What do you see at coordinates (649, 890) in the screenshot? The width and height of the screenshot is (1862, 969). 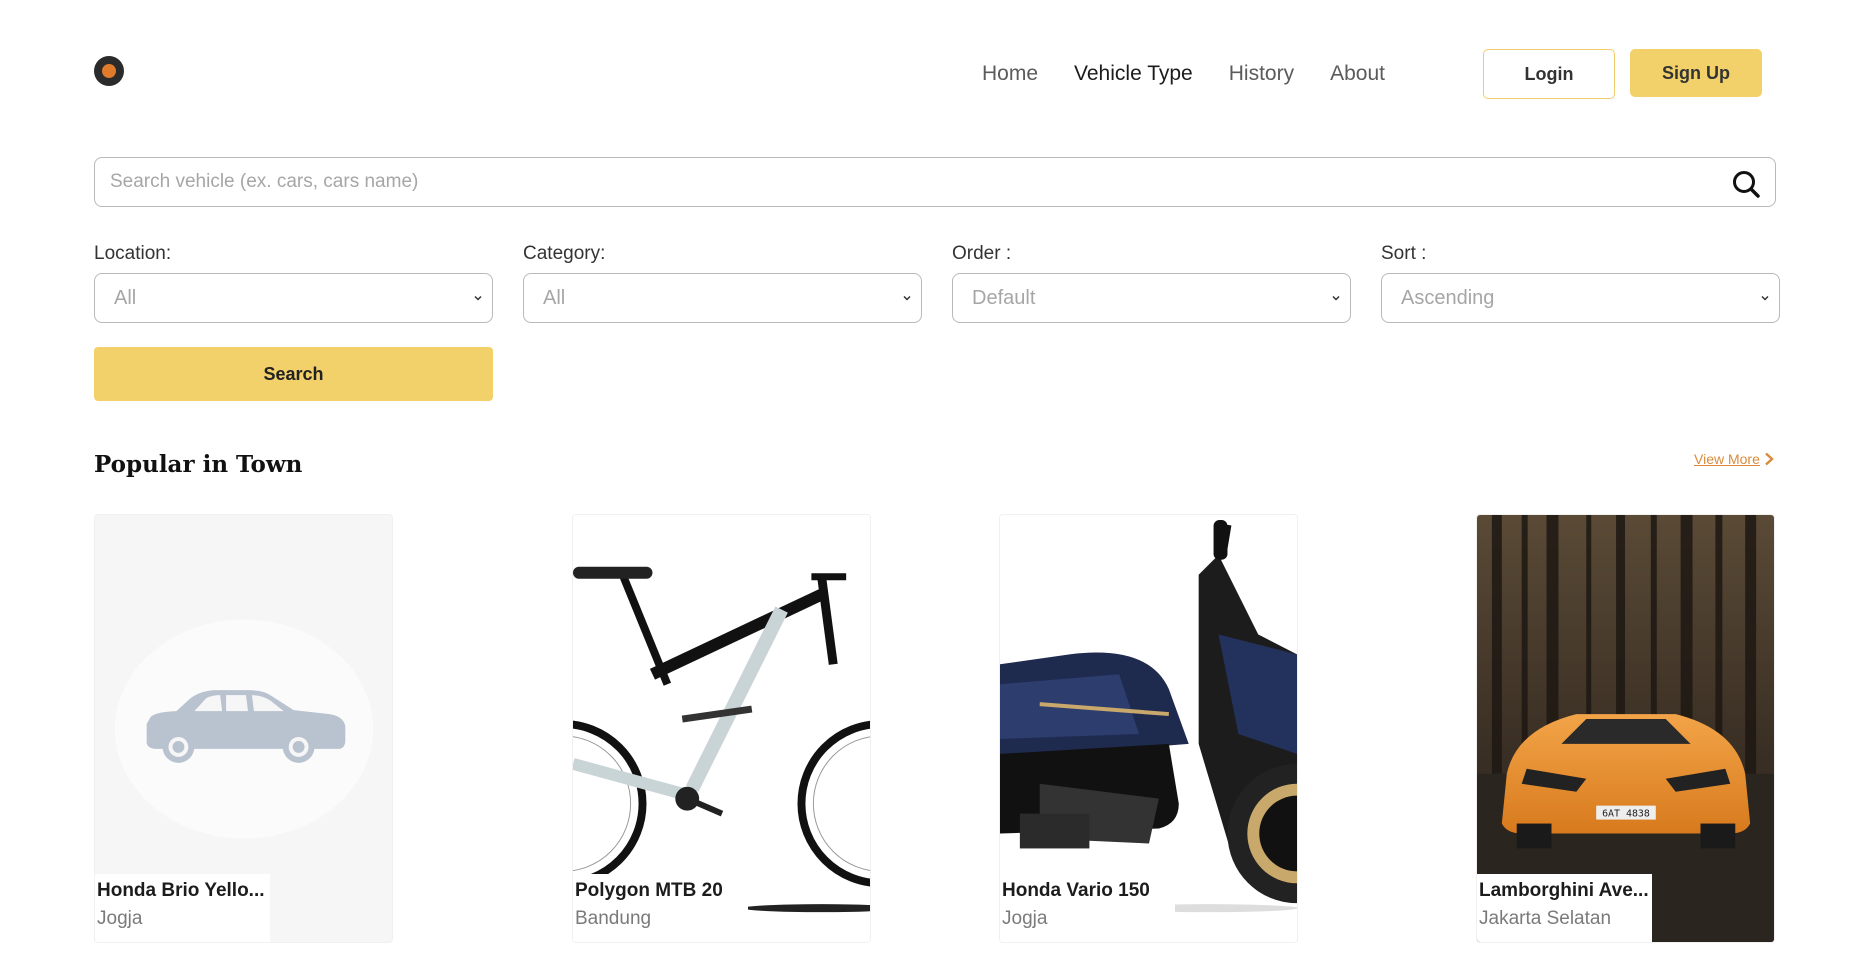 I see `vehicle-name: Polygon MTB 20` at bounding box center [649, 890].